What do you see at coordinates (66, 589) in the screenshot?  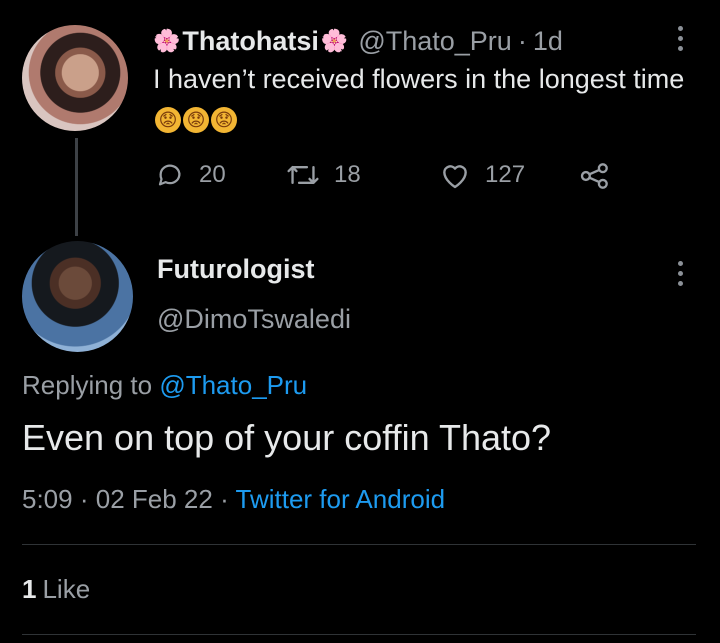 I see `like-label: Like` at bounding box center [66, 589].